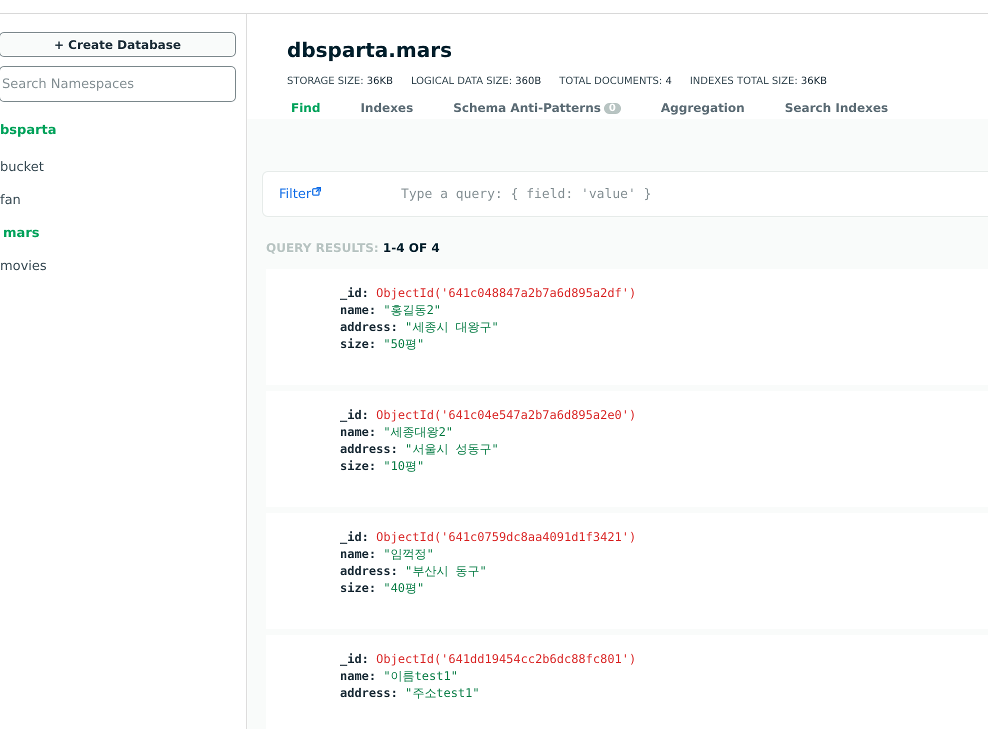  What do you see at coordinates (664, 659) in the screenshot?
I see `document-field: _id: ObjectId('641dd19454cc2b6dc88fc801')` at bounding box center [664, 659].